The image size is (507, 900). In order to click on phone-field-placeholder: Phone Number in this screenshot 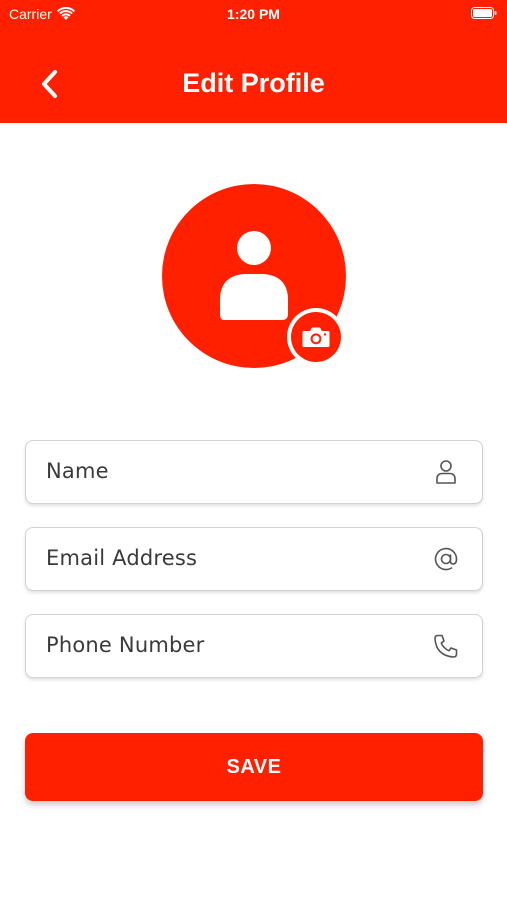, I will do `click(125, 645)`.